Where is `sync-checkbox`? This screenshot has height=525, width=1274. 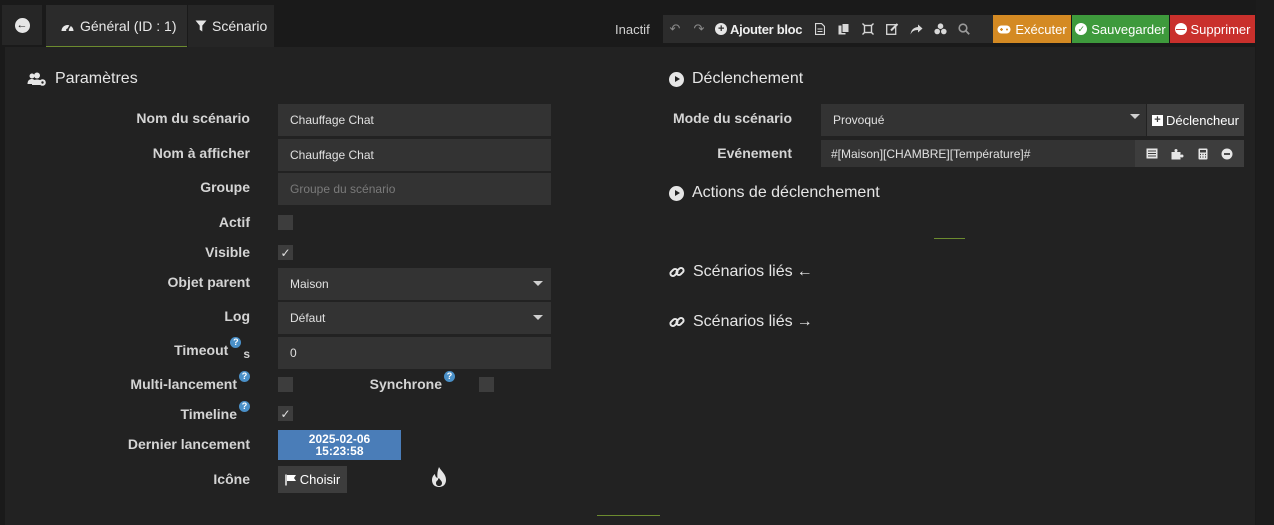
sync-checkbox is located at coordinates (486, 384).